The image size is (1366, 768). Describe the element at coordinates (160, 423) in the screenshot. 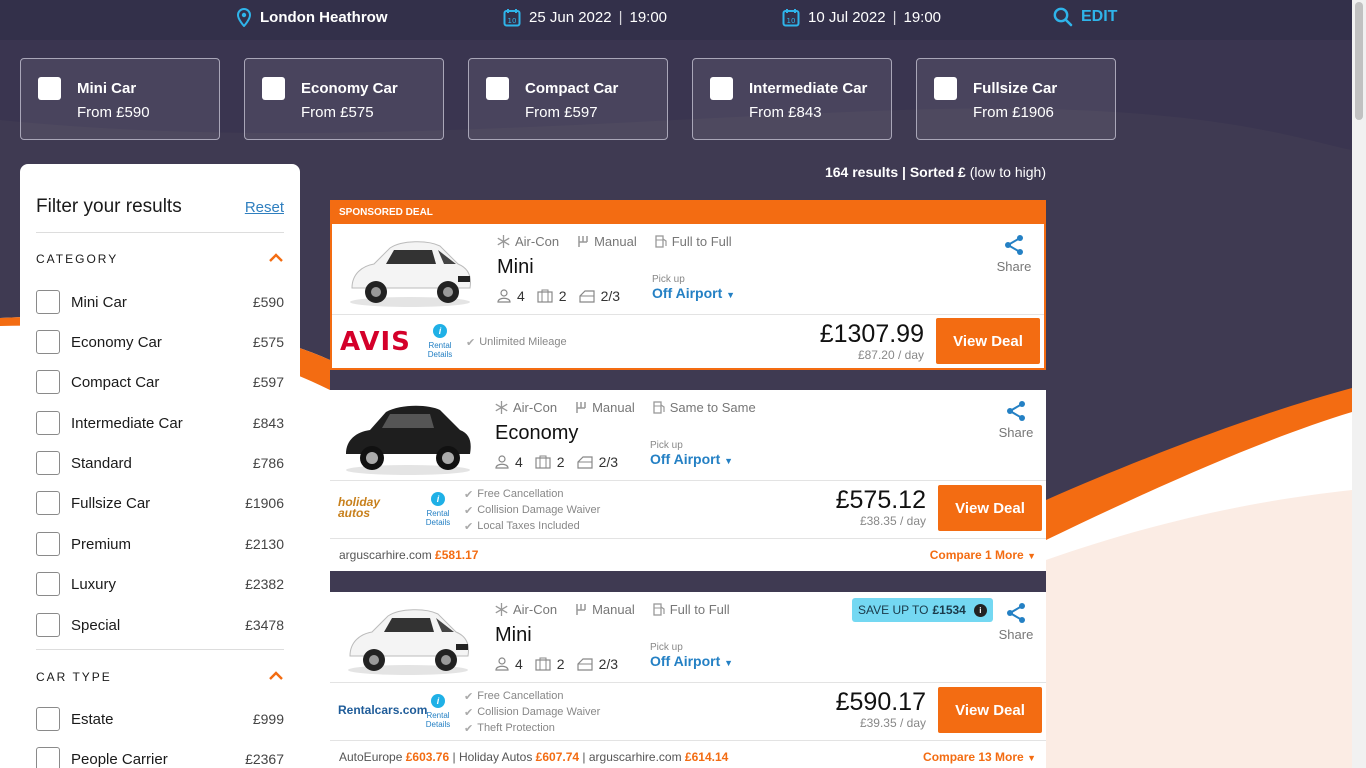

I see `filter-intermediate-car: Intermediate Car £843` at that location.